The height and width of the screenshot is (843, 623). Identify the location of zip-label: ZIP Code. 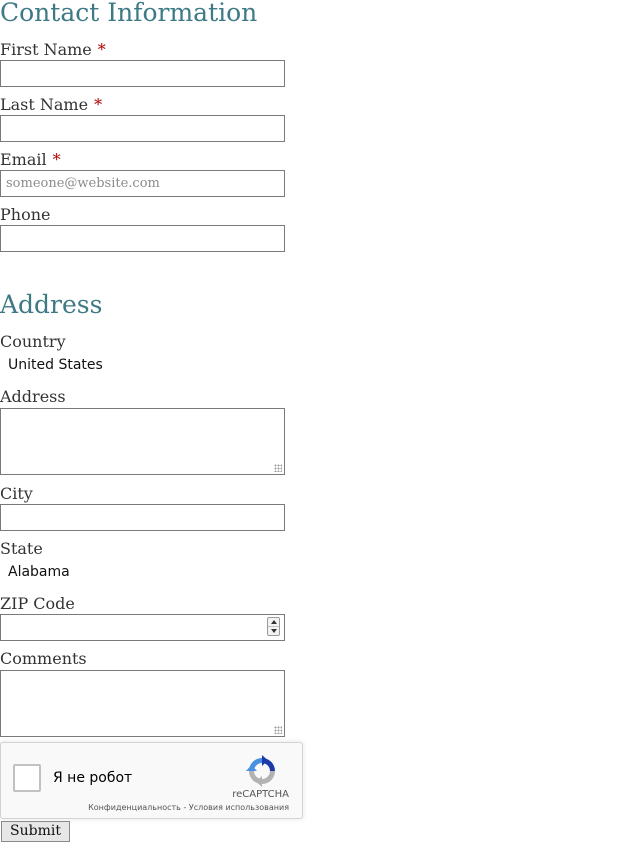
(37, 603).